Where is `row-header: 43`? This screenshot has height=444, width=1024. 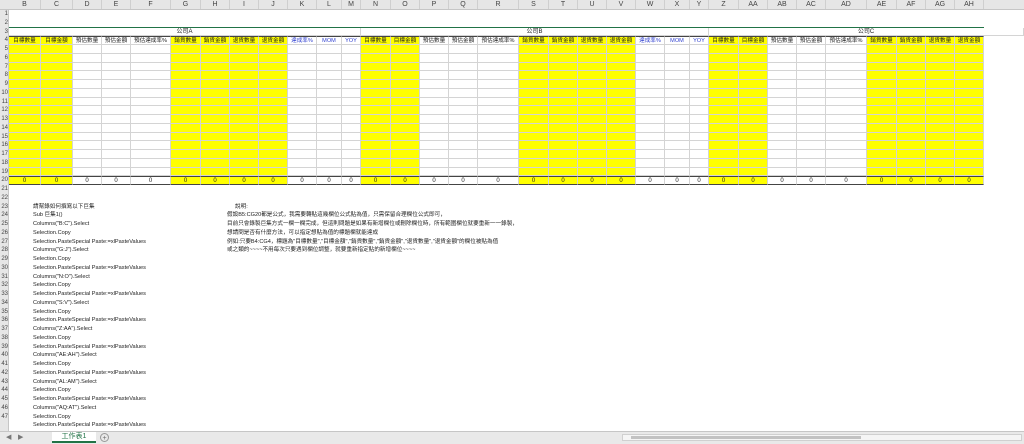
row-header: 43 is located at coordinates (4, 382).